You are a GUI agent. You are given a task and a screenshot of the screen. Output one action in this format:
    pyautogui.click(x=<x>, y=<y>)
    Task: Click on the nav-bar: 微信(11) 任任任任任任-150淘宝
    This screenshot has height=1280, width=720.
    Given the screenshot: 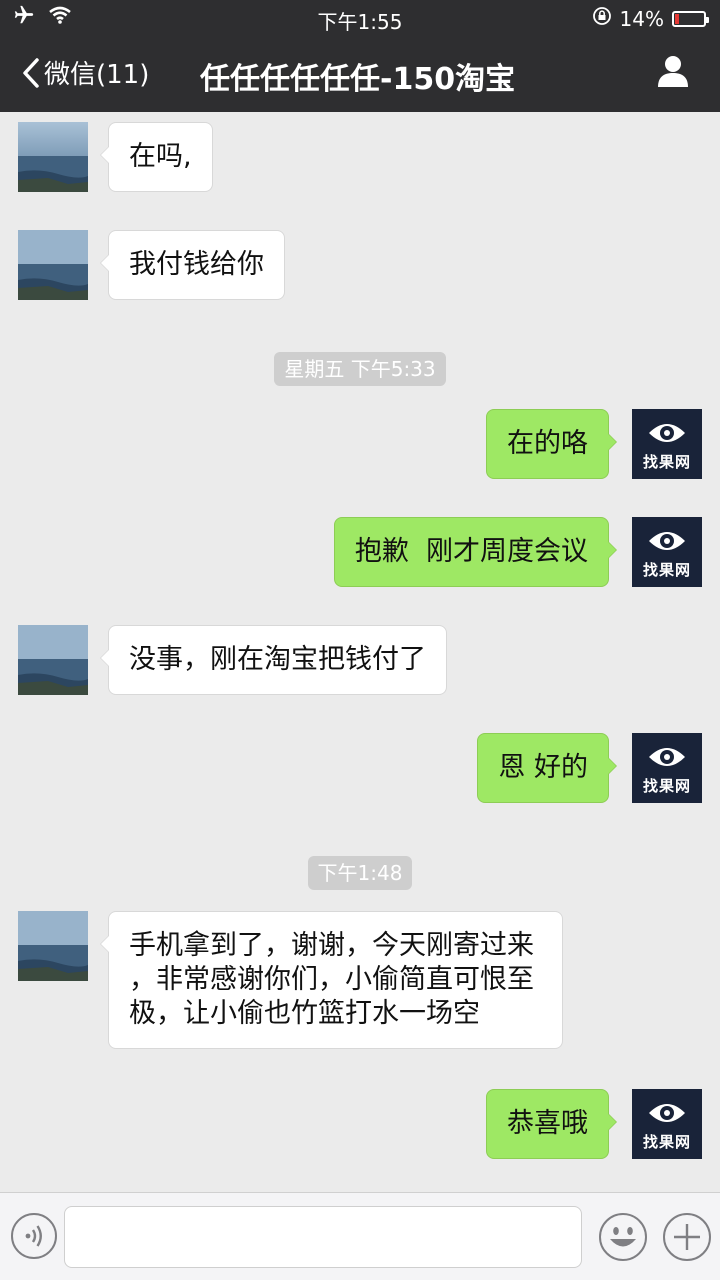 What is the action you would take?
    pyautogui.click(x=360, y=74)
    